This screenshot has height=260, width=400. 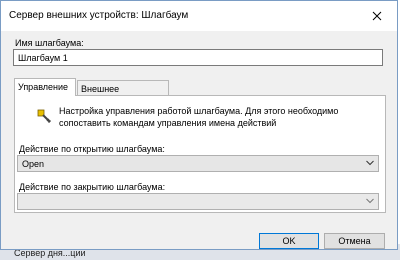 I want to click on key-icon, so click(x=44, y=116).